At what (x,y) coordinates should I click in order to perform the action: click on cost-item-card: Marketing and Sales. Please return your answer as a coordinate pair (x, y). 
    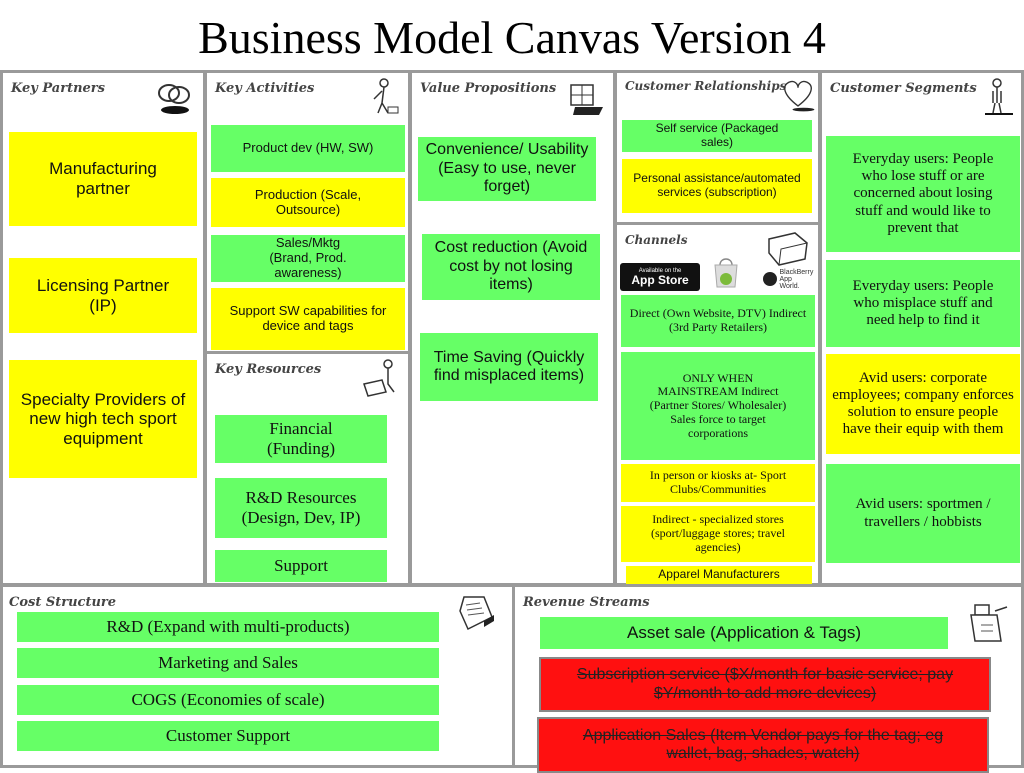
    Looking at the image, I should click on (228, 663).